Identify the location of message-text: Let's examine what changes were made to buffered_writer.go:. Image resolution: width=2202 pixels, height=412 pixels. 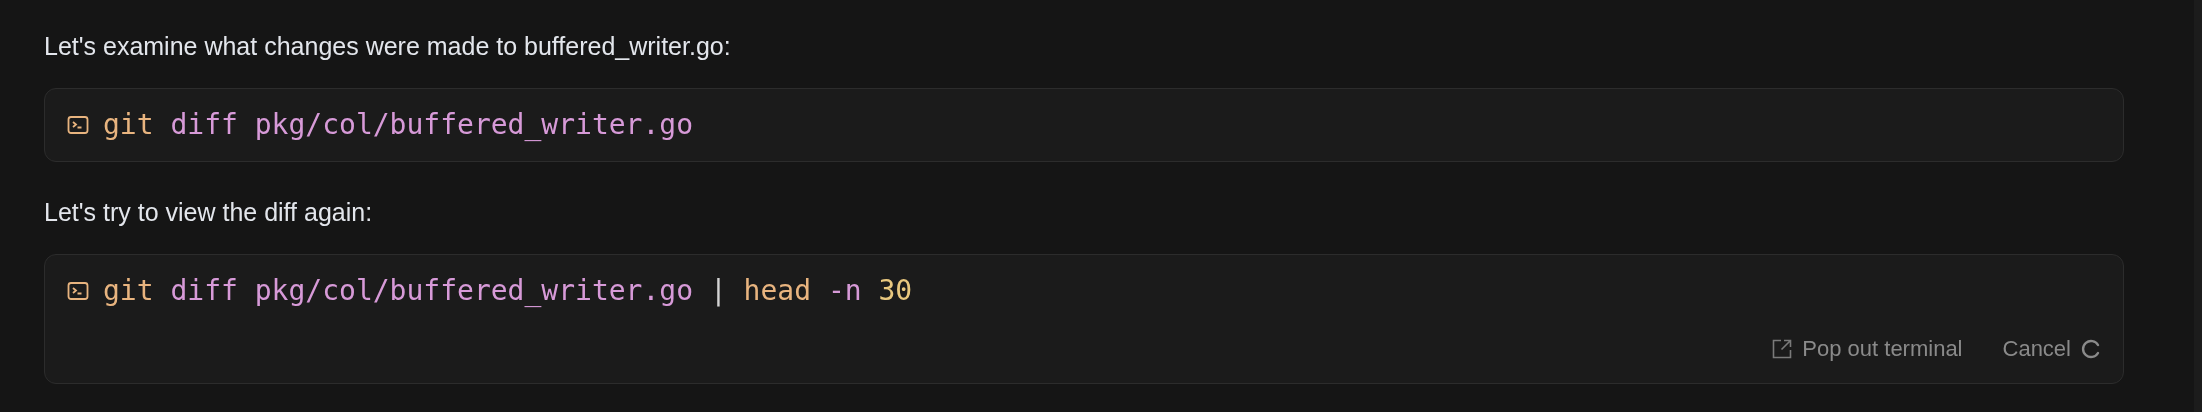
(388, 46).